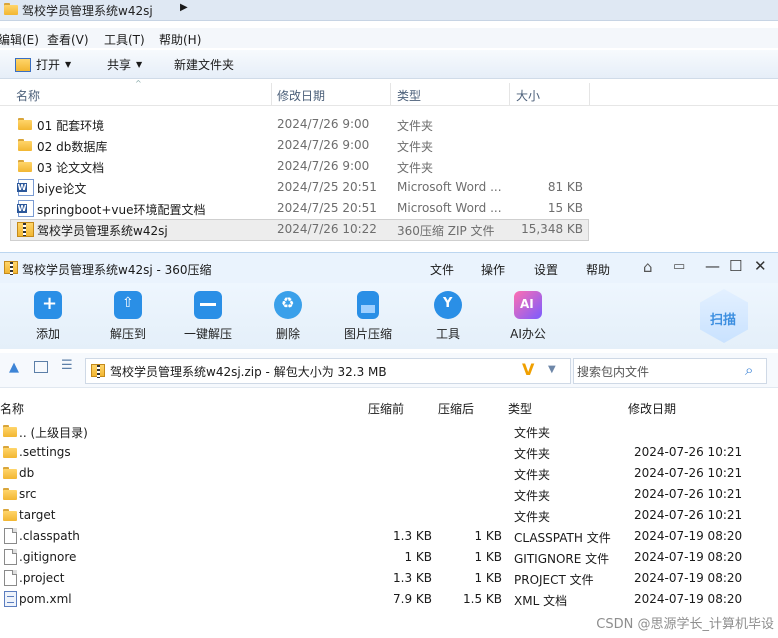  I want to click on sort-up-icon: ^, so click(138, 83).